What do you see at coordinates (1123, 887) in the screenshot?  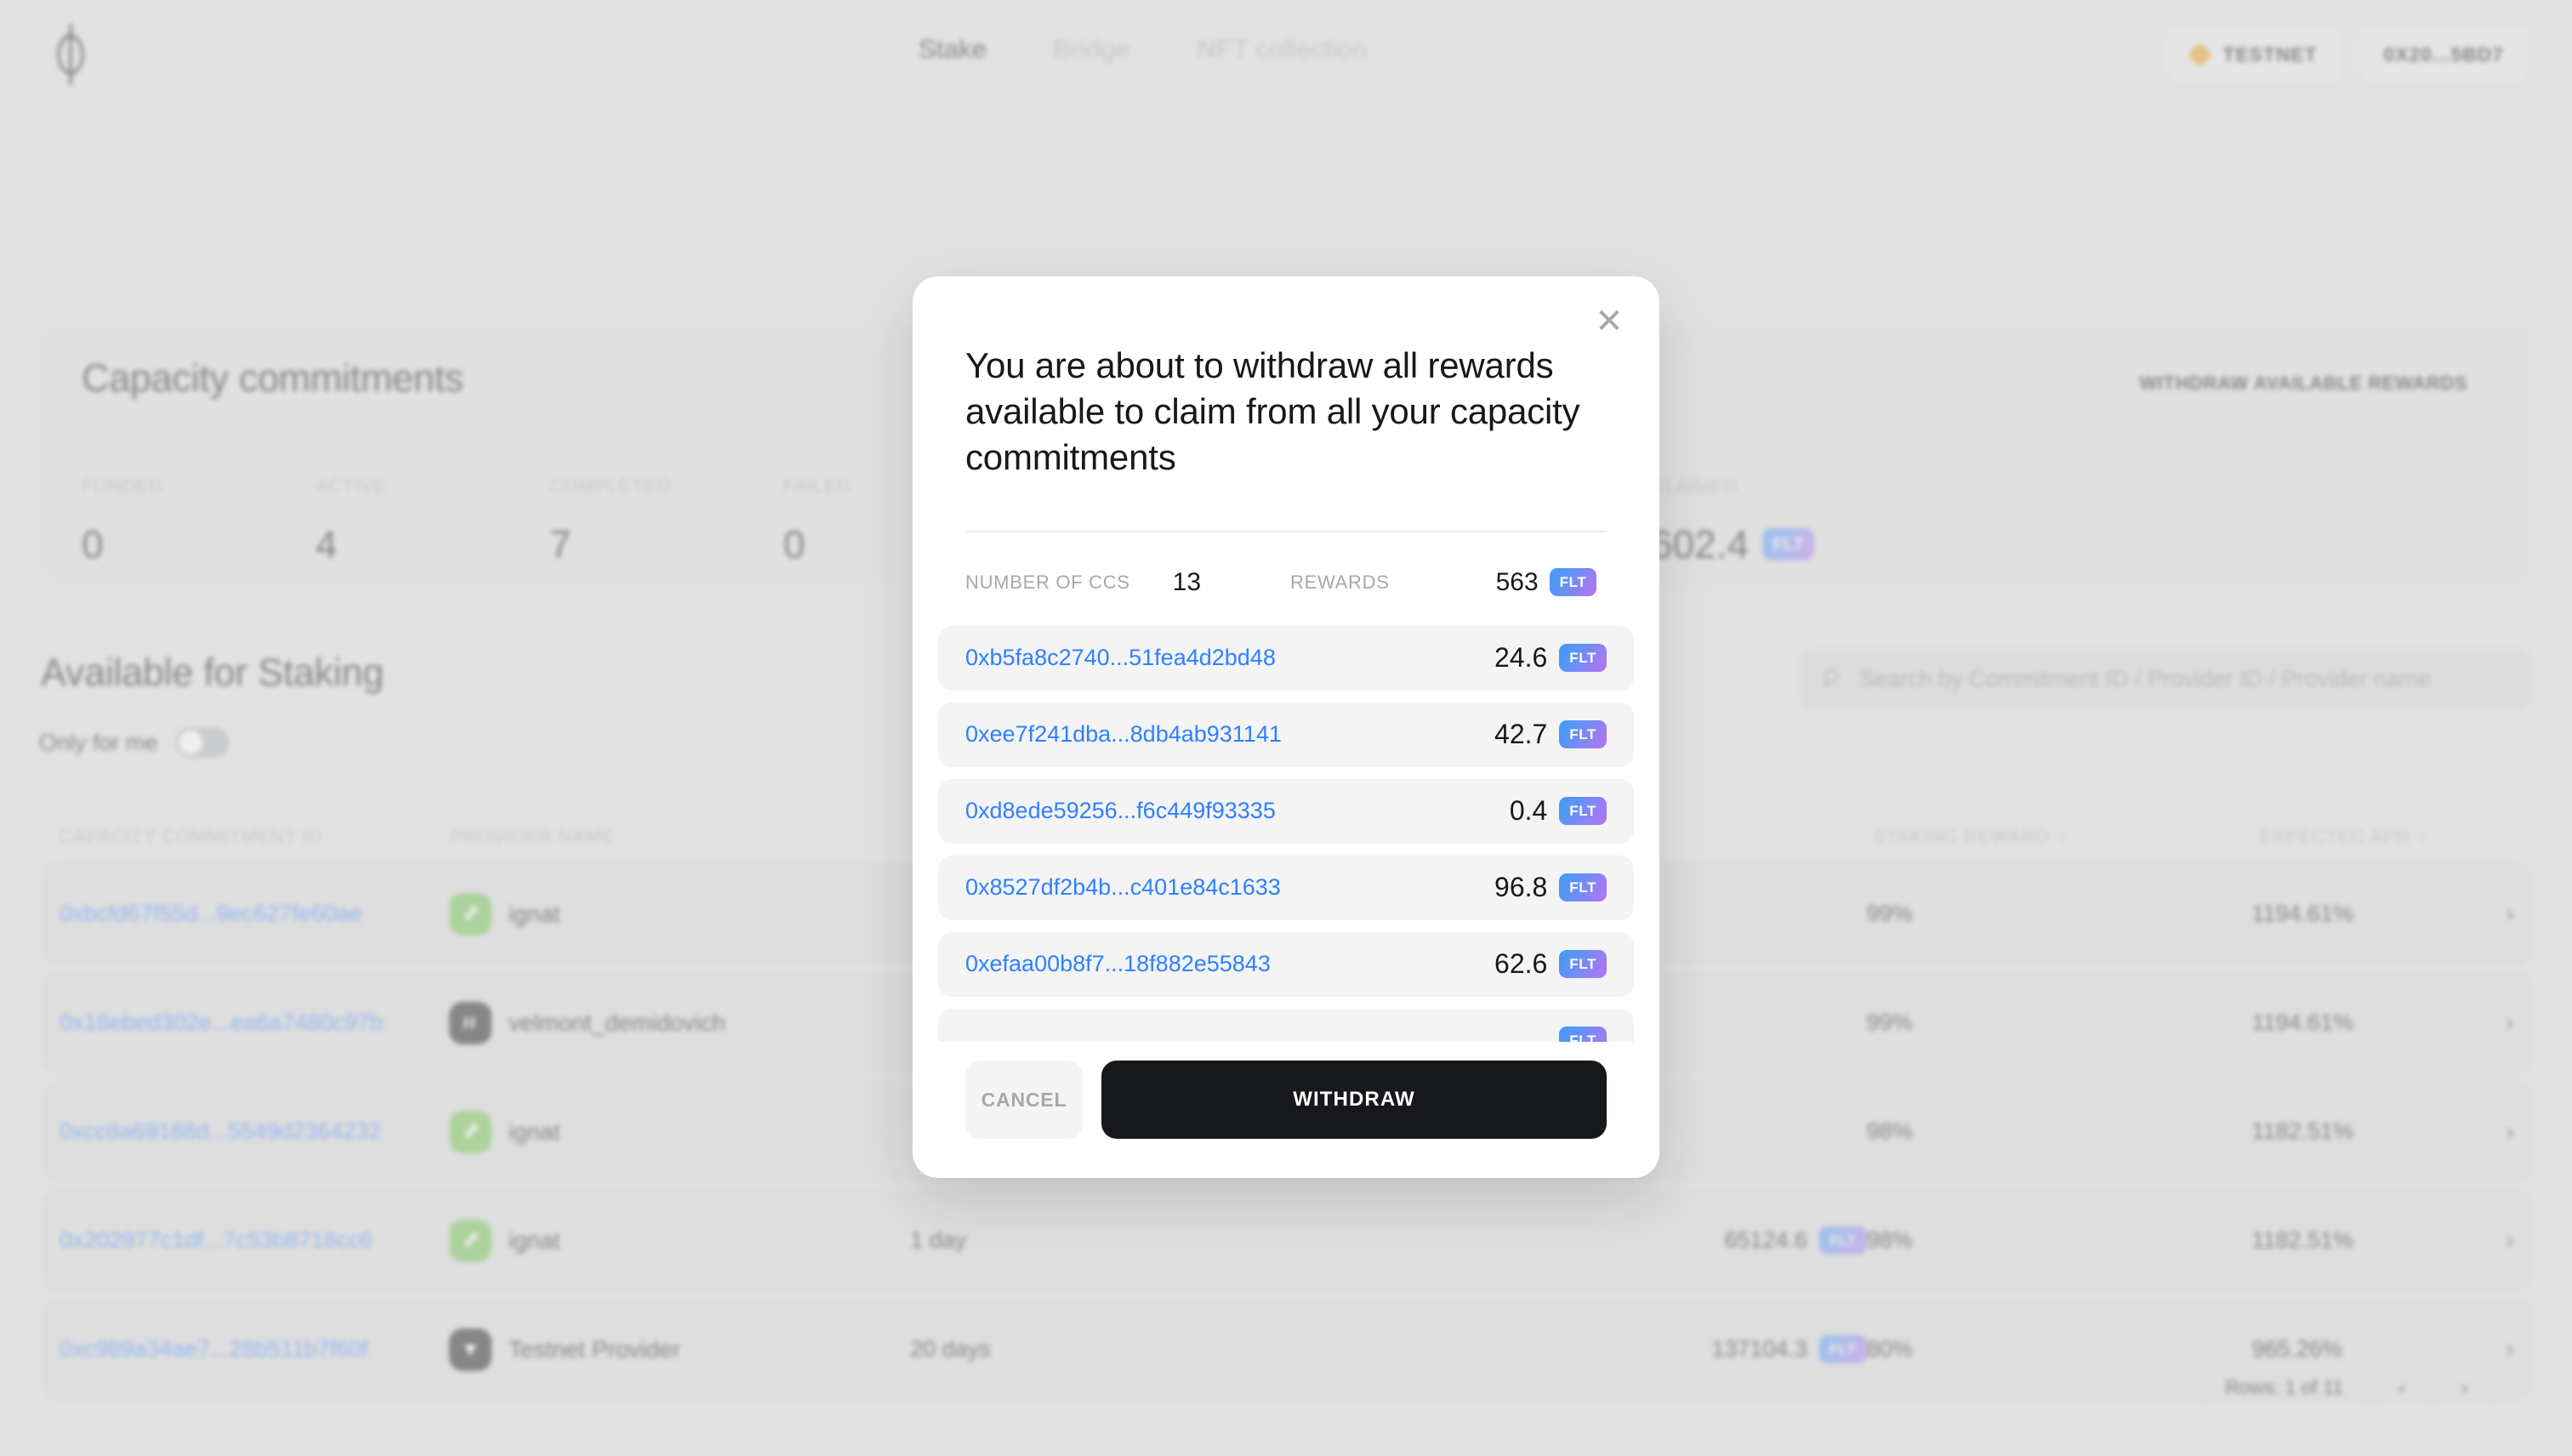 I see `list-item-commitment-id: 0x8527df2b4b...c401e84c1633` at bounding box center [1123, 887].